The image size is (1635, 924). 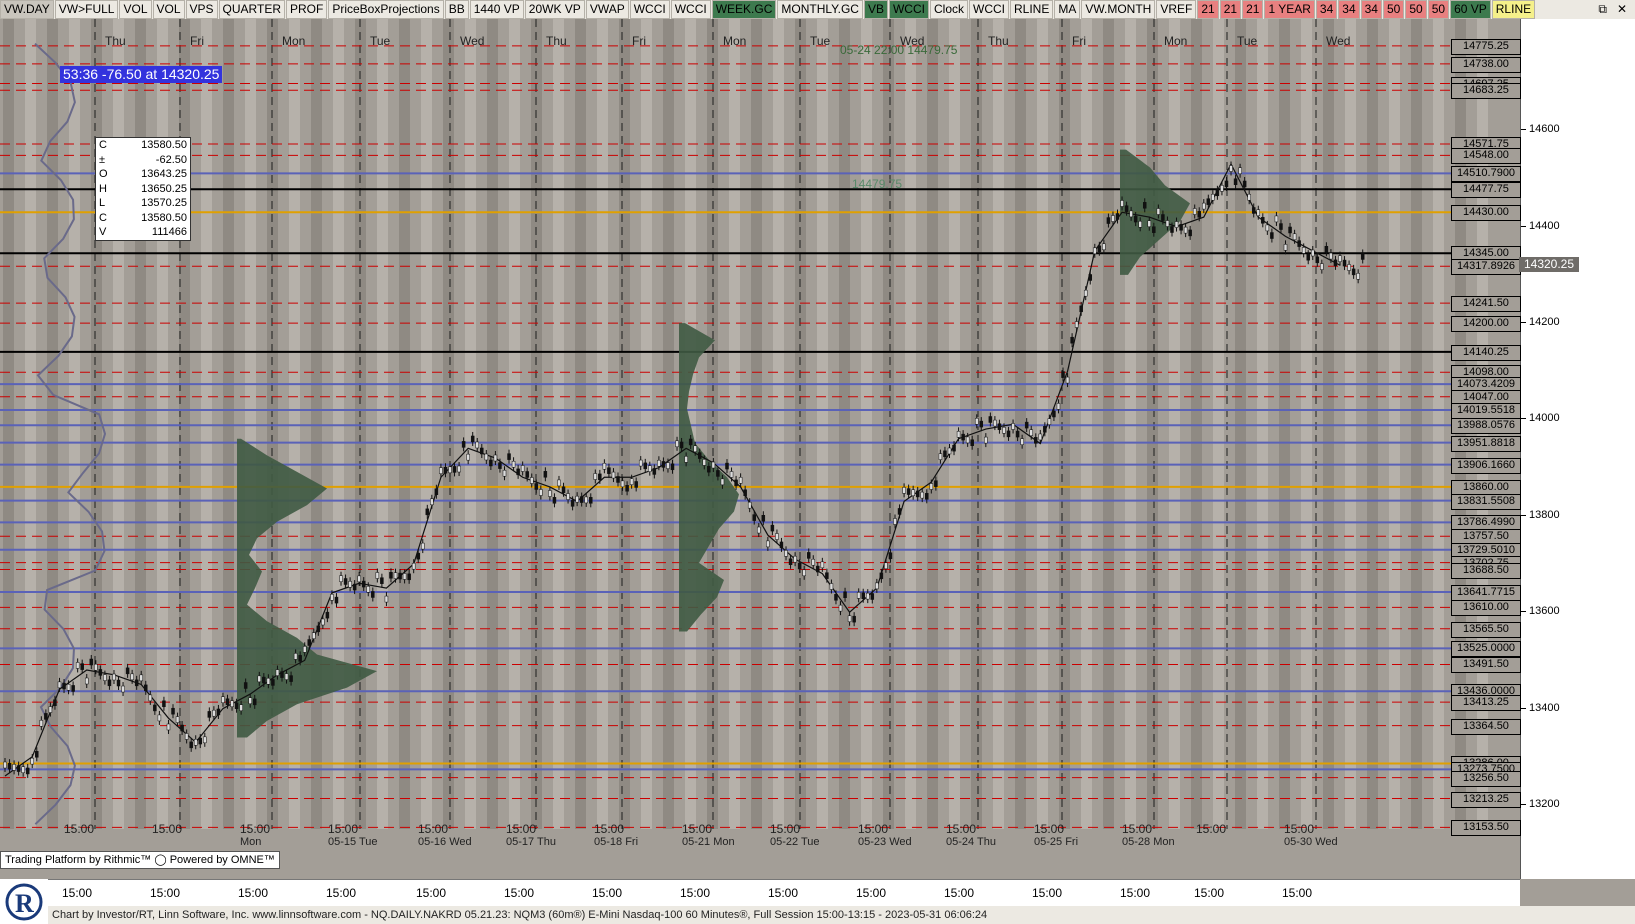 What do you see at coordinates (607, 9) in the screenshot?
I see `toolbar-button-11: VWAP` at bounding box center [607, 9].